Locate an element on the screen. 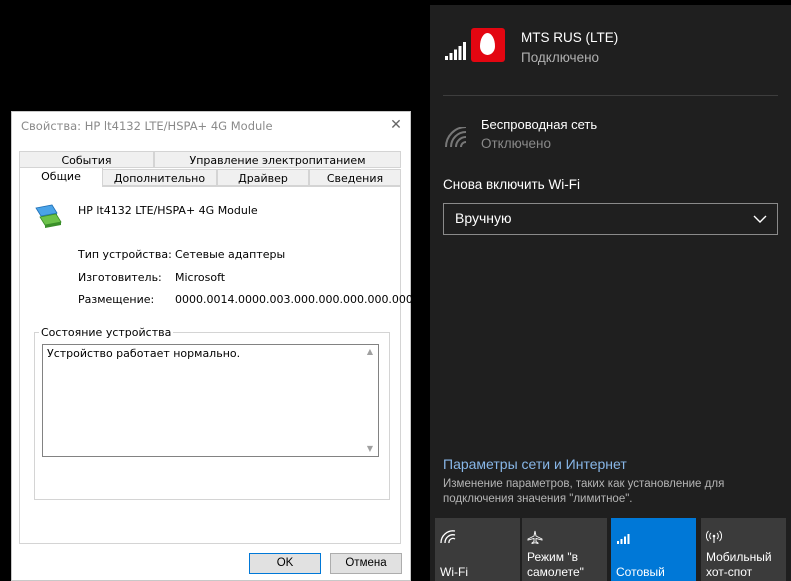 The width and height of the screenshot is (791, 581). network-adapter-icon is located at coordinates (48, 216).